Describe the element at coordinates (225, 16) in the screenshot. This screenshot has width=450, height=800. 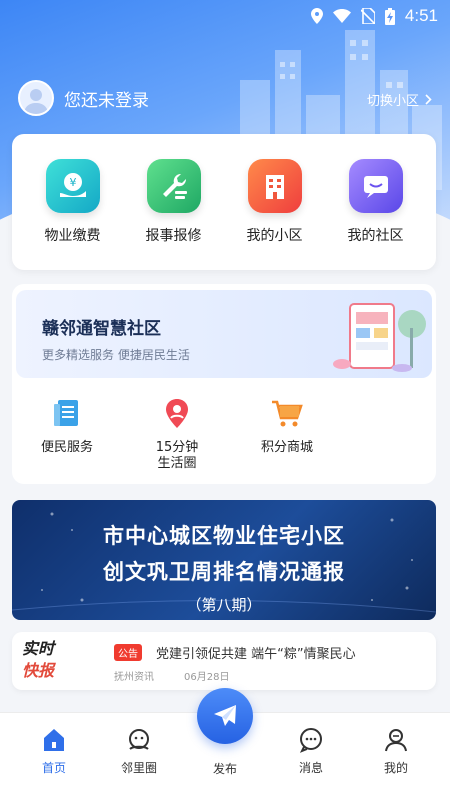
I see `status-bar: 4:51` at that location.